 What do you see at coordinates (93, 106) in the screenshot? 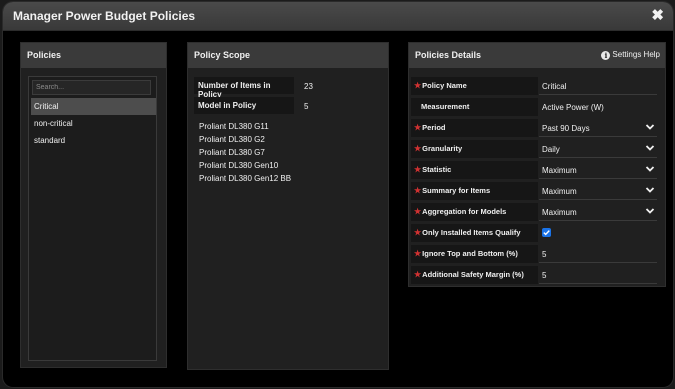
I see `policy-item-critical: Critical` at bounding box center [93, 106].